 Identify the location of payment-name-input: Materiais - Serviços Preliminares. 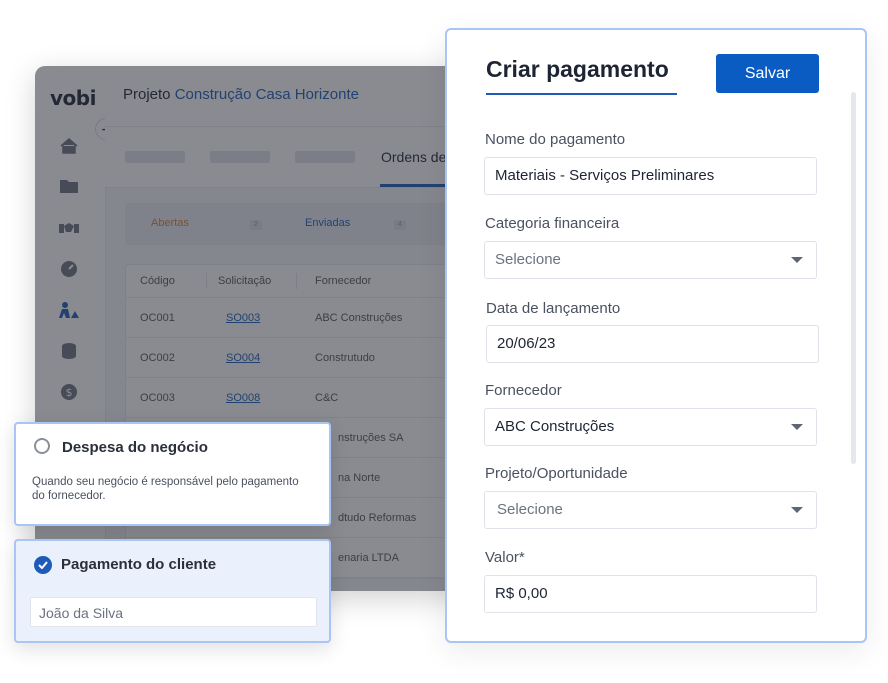
(650, 176).